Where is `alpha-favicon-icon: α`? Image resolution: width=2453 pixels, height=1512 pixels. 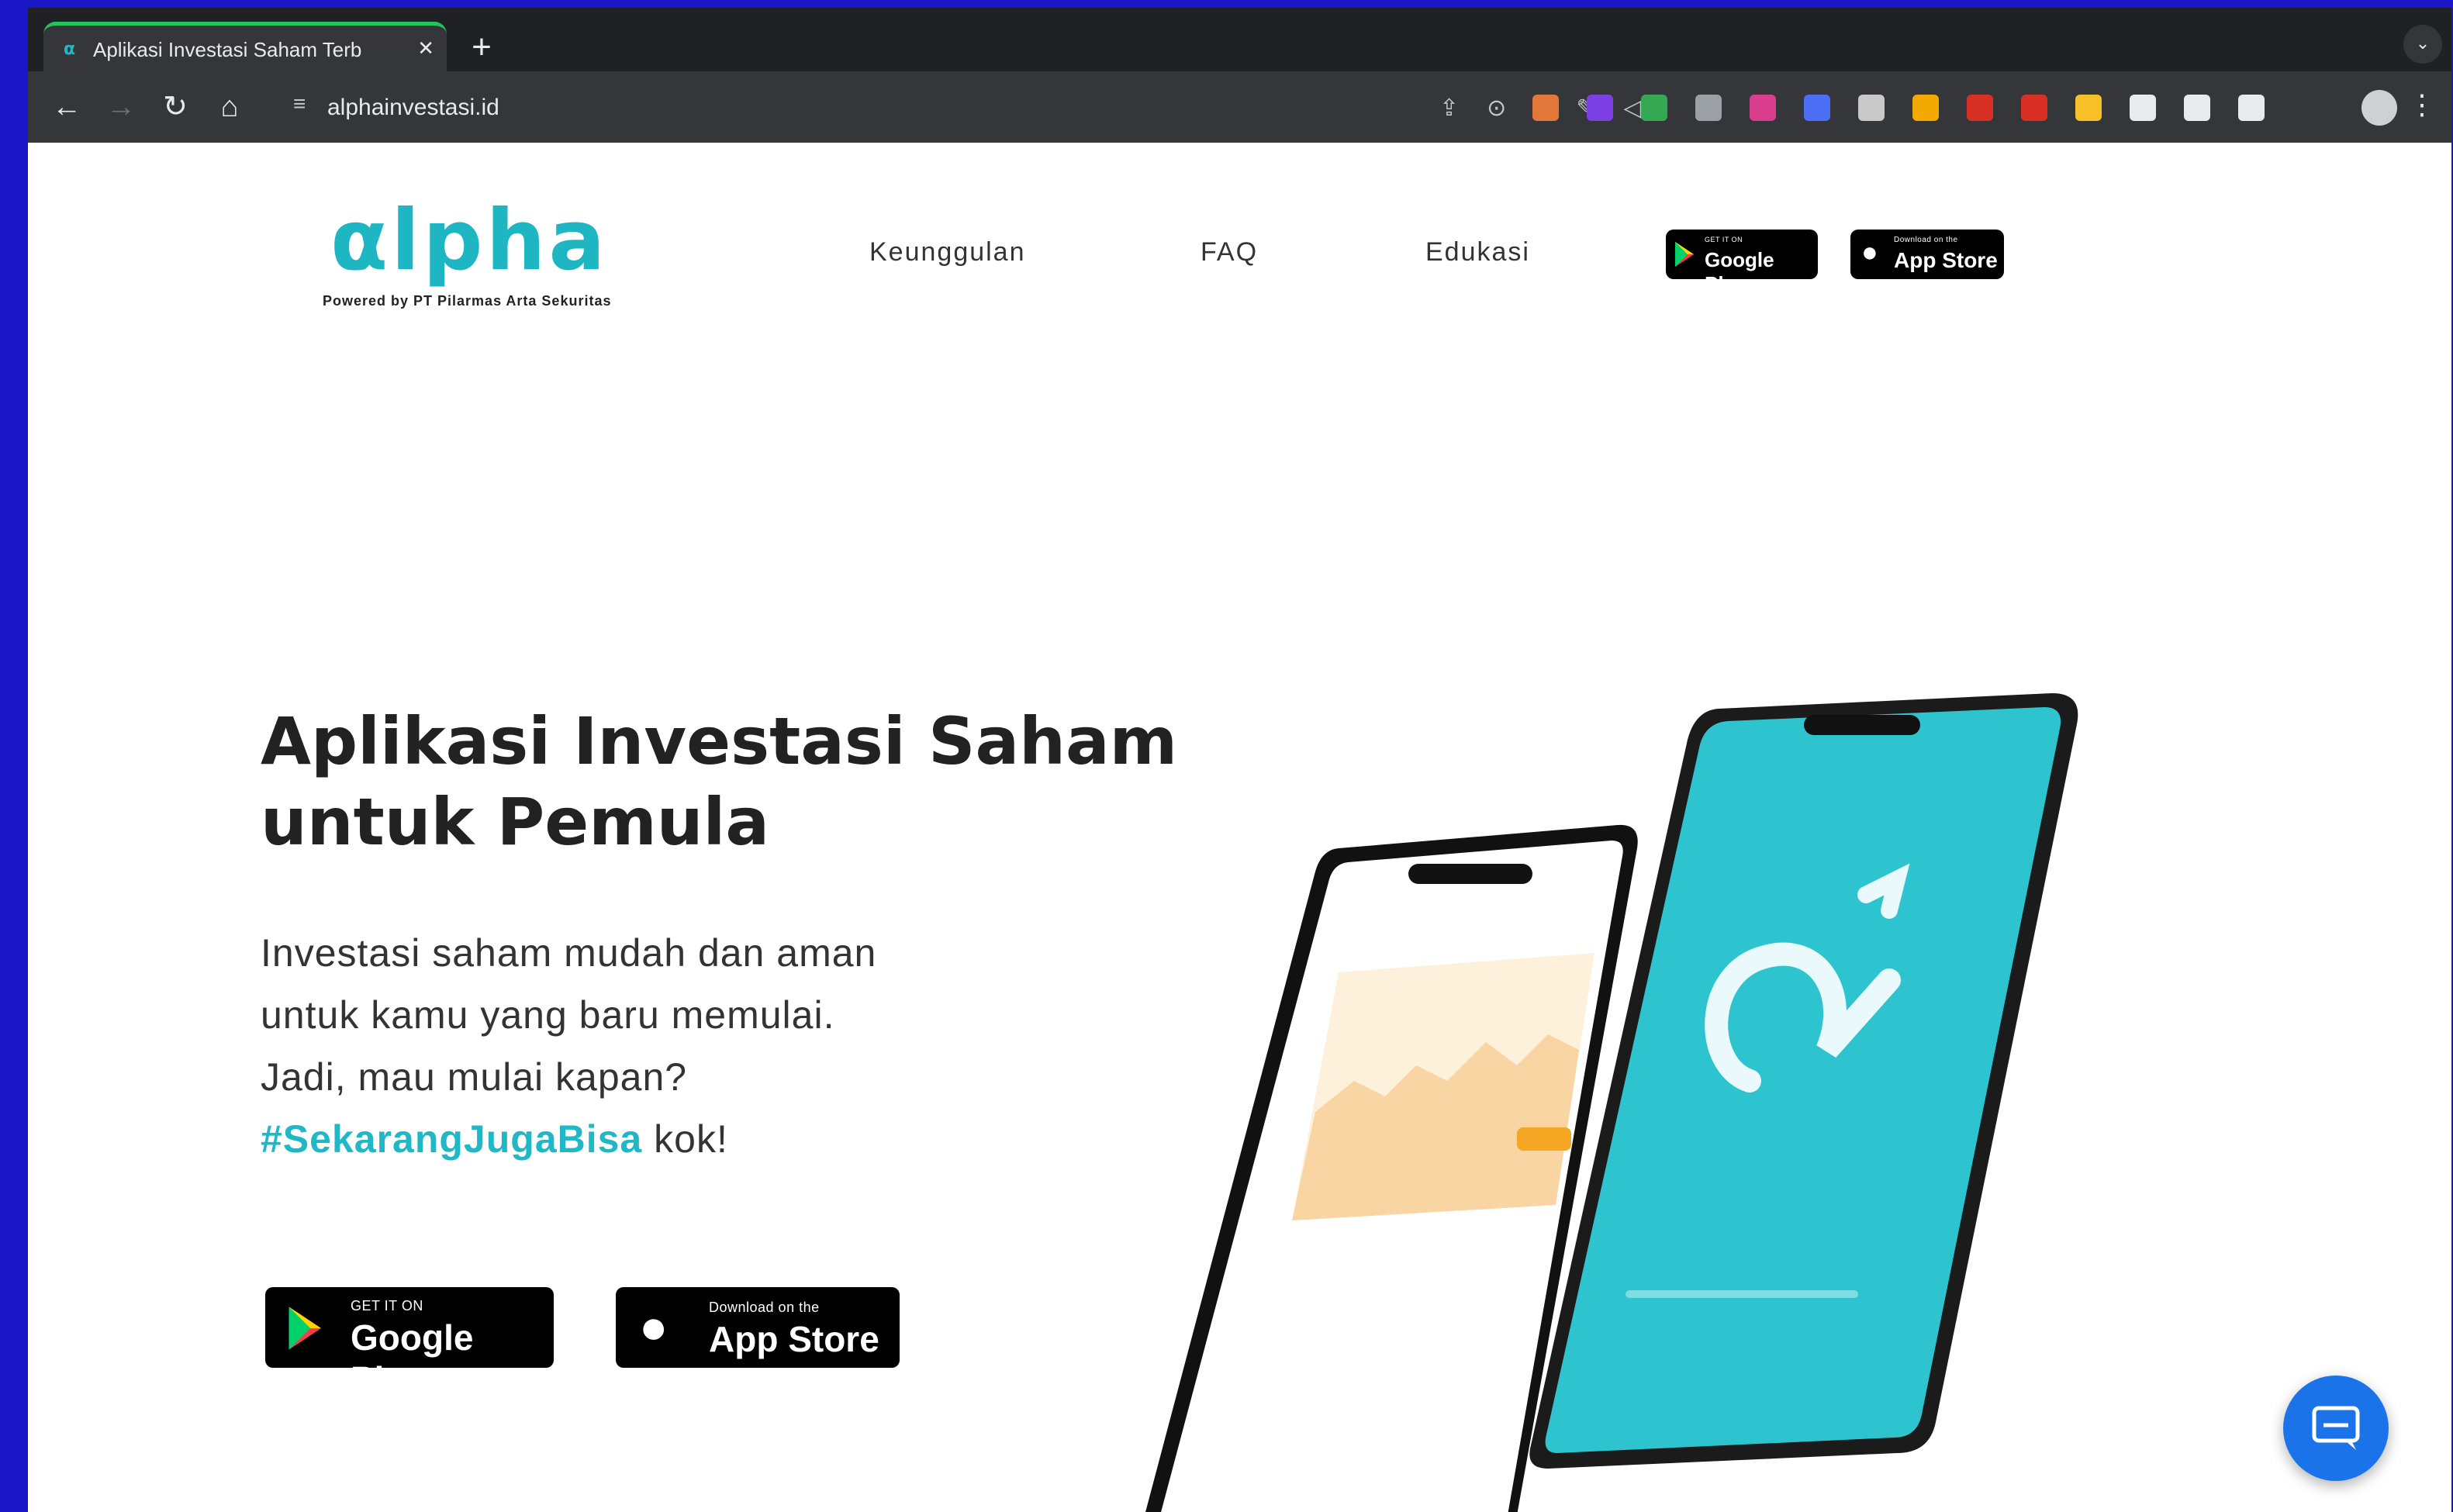 alpha-favicon-icon: α is located at coordinates (70, 49).